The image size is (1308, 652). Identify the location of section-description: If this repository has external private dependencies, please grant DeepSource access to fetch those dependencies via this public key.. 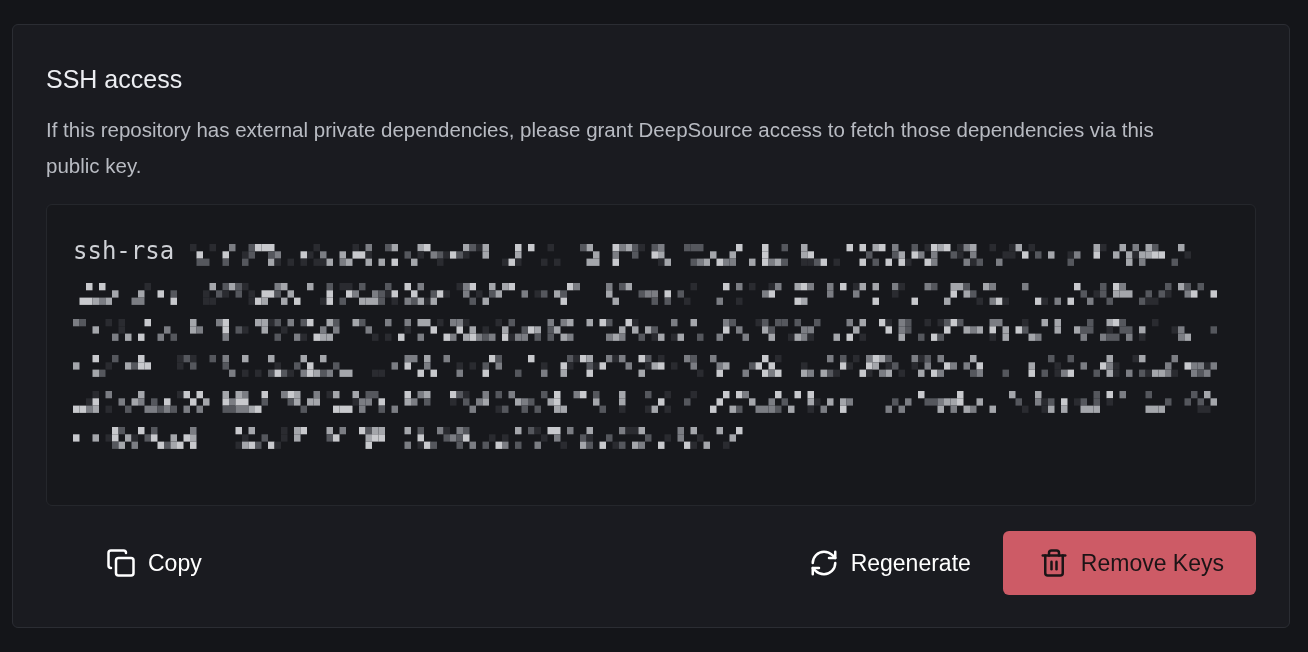
(600, 148).